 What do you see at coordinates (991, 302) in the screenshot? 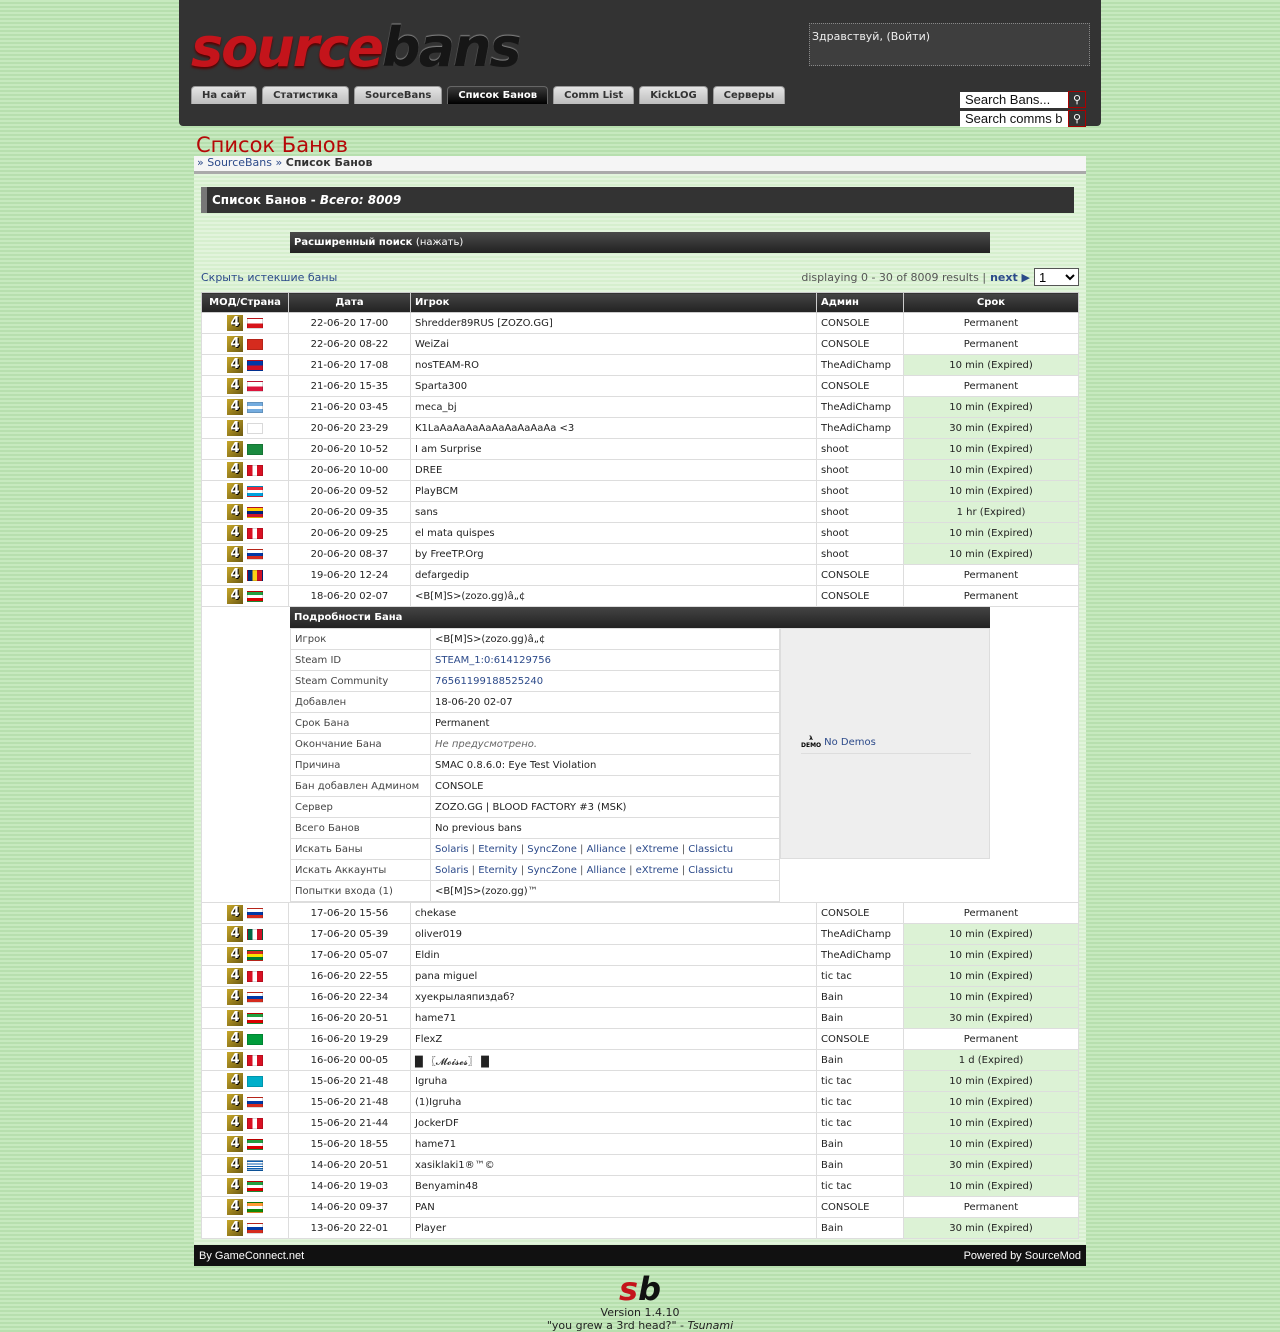
I see `col-length: Срок` at bounding box center [991, 302].